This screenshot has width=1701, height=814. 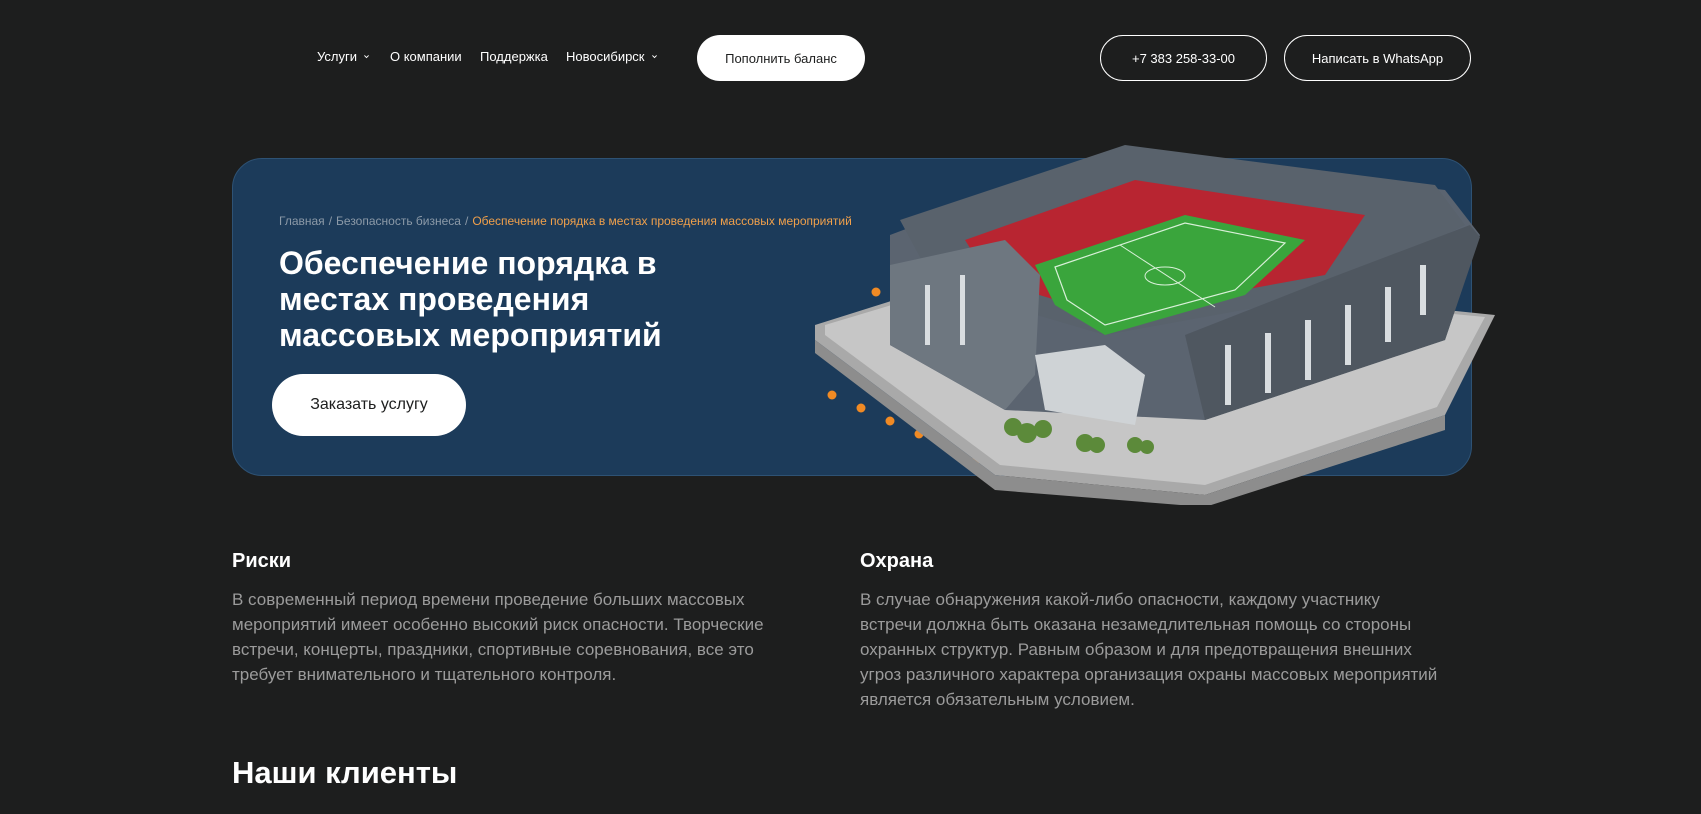 What do you see at coordinates (897, 561) in the screenshot?
I see `security-title: Охрана` at bounding box center [897, 561].